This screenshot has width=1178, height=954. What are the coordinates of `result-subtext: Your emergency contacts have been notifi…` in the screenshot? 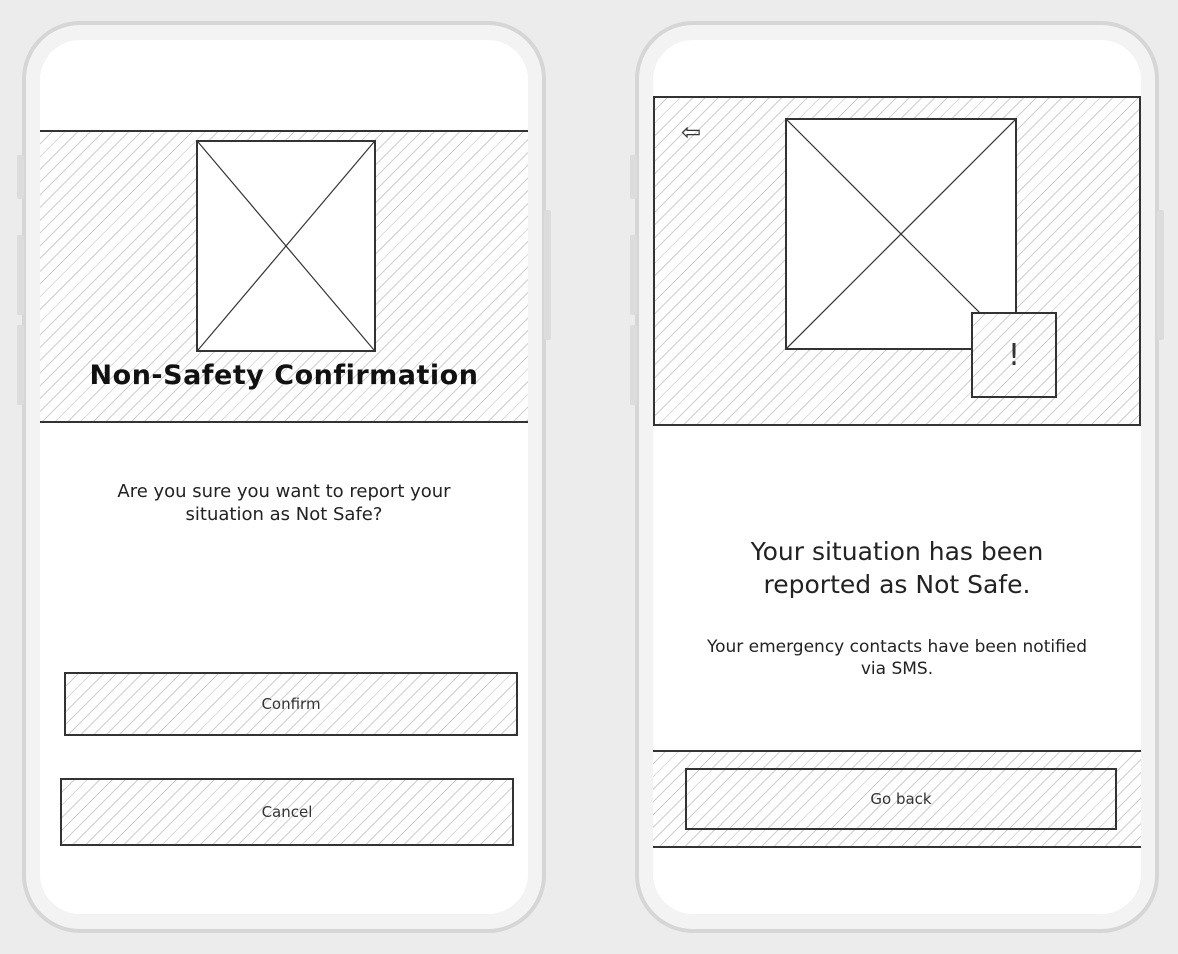 It's located at (897, 658).